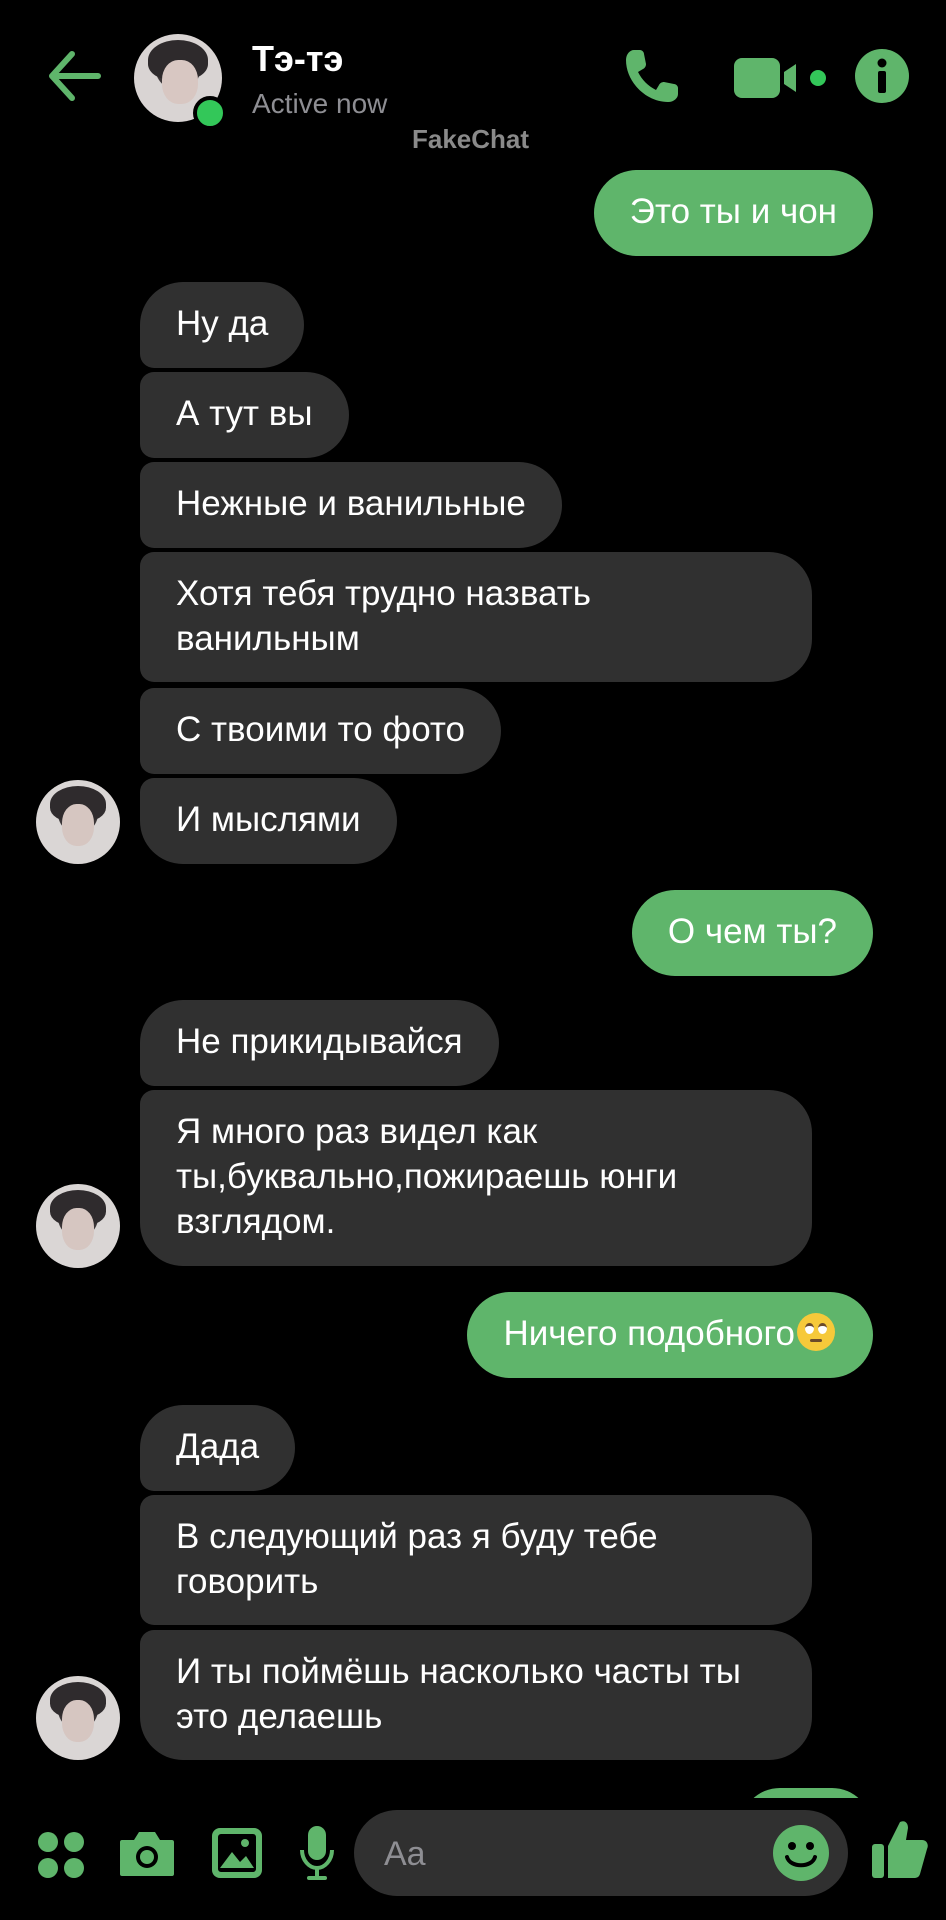 The image size is (946, 1920). Describe the element at coordinates (321, 731) in the screenshot. I see `incoming-message: С твоими то фото` at that location.